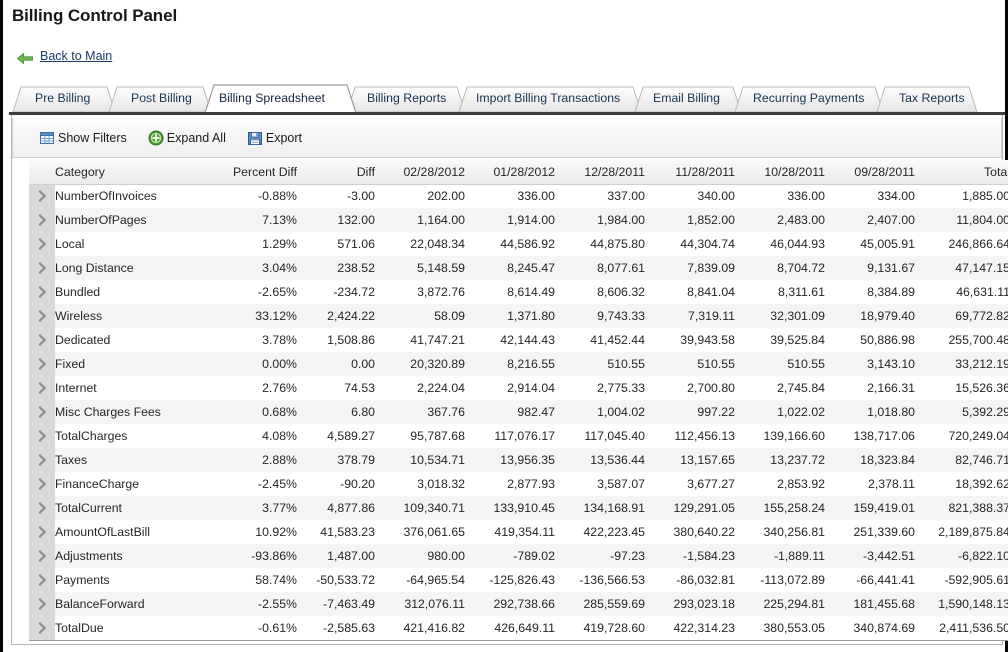 The image size is (1008, 652). What do you see at coordinates (690, 580) in the screenshot?
I see `row-value-cell: -86,032.81` at bounding box center [690, 580].